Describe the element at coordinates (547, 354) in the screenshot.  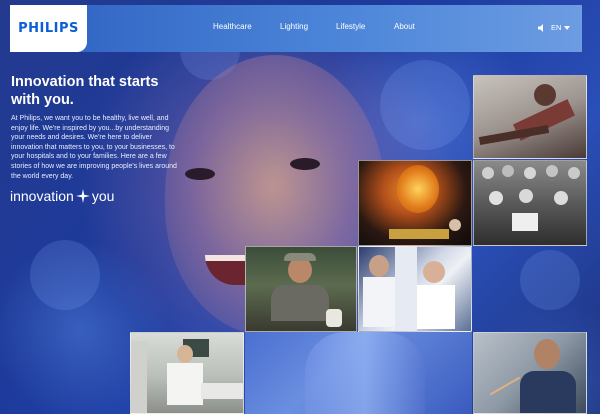
I see `surgeon-head` at that location.